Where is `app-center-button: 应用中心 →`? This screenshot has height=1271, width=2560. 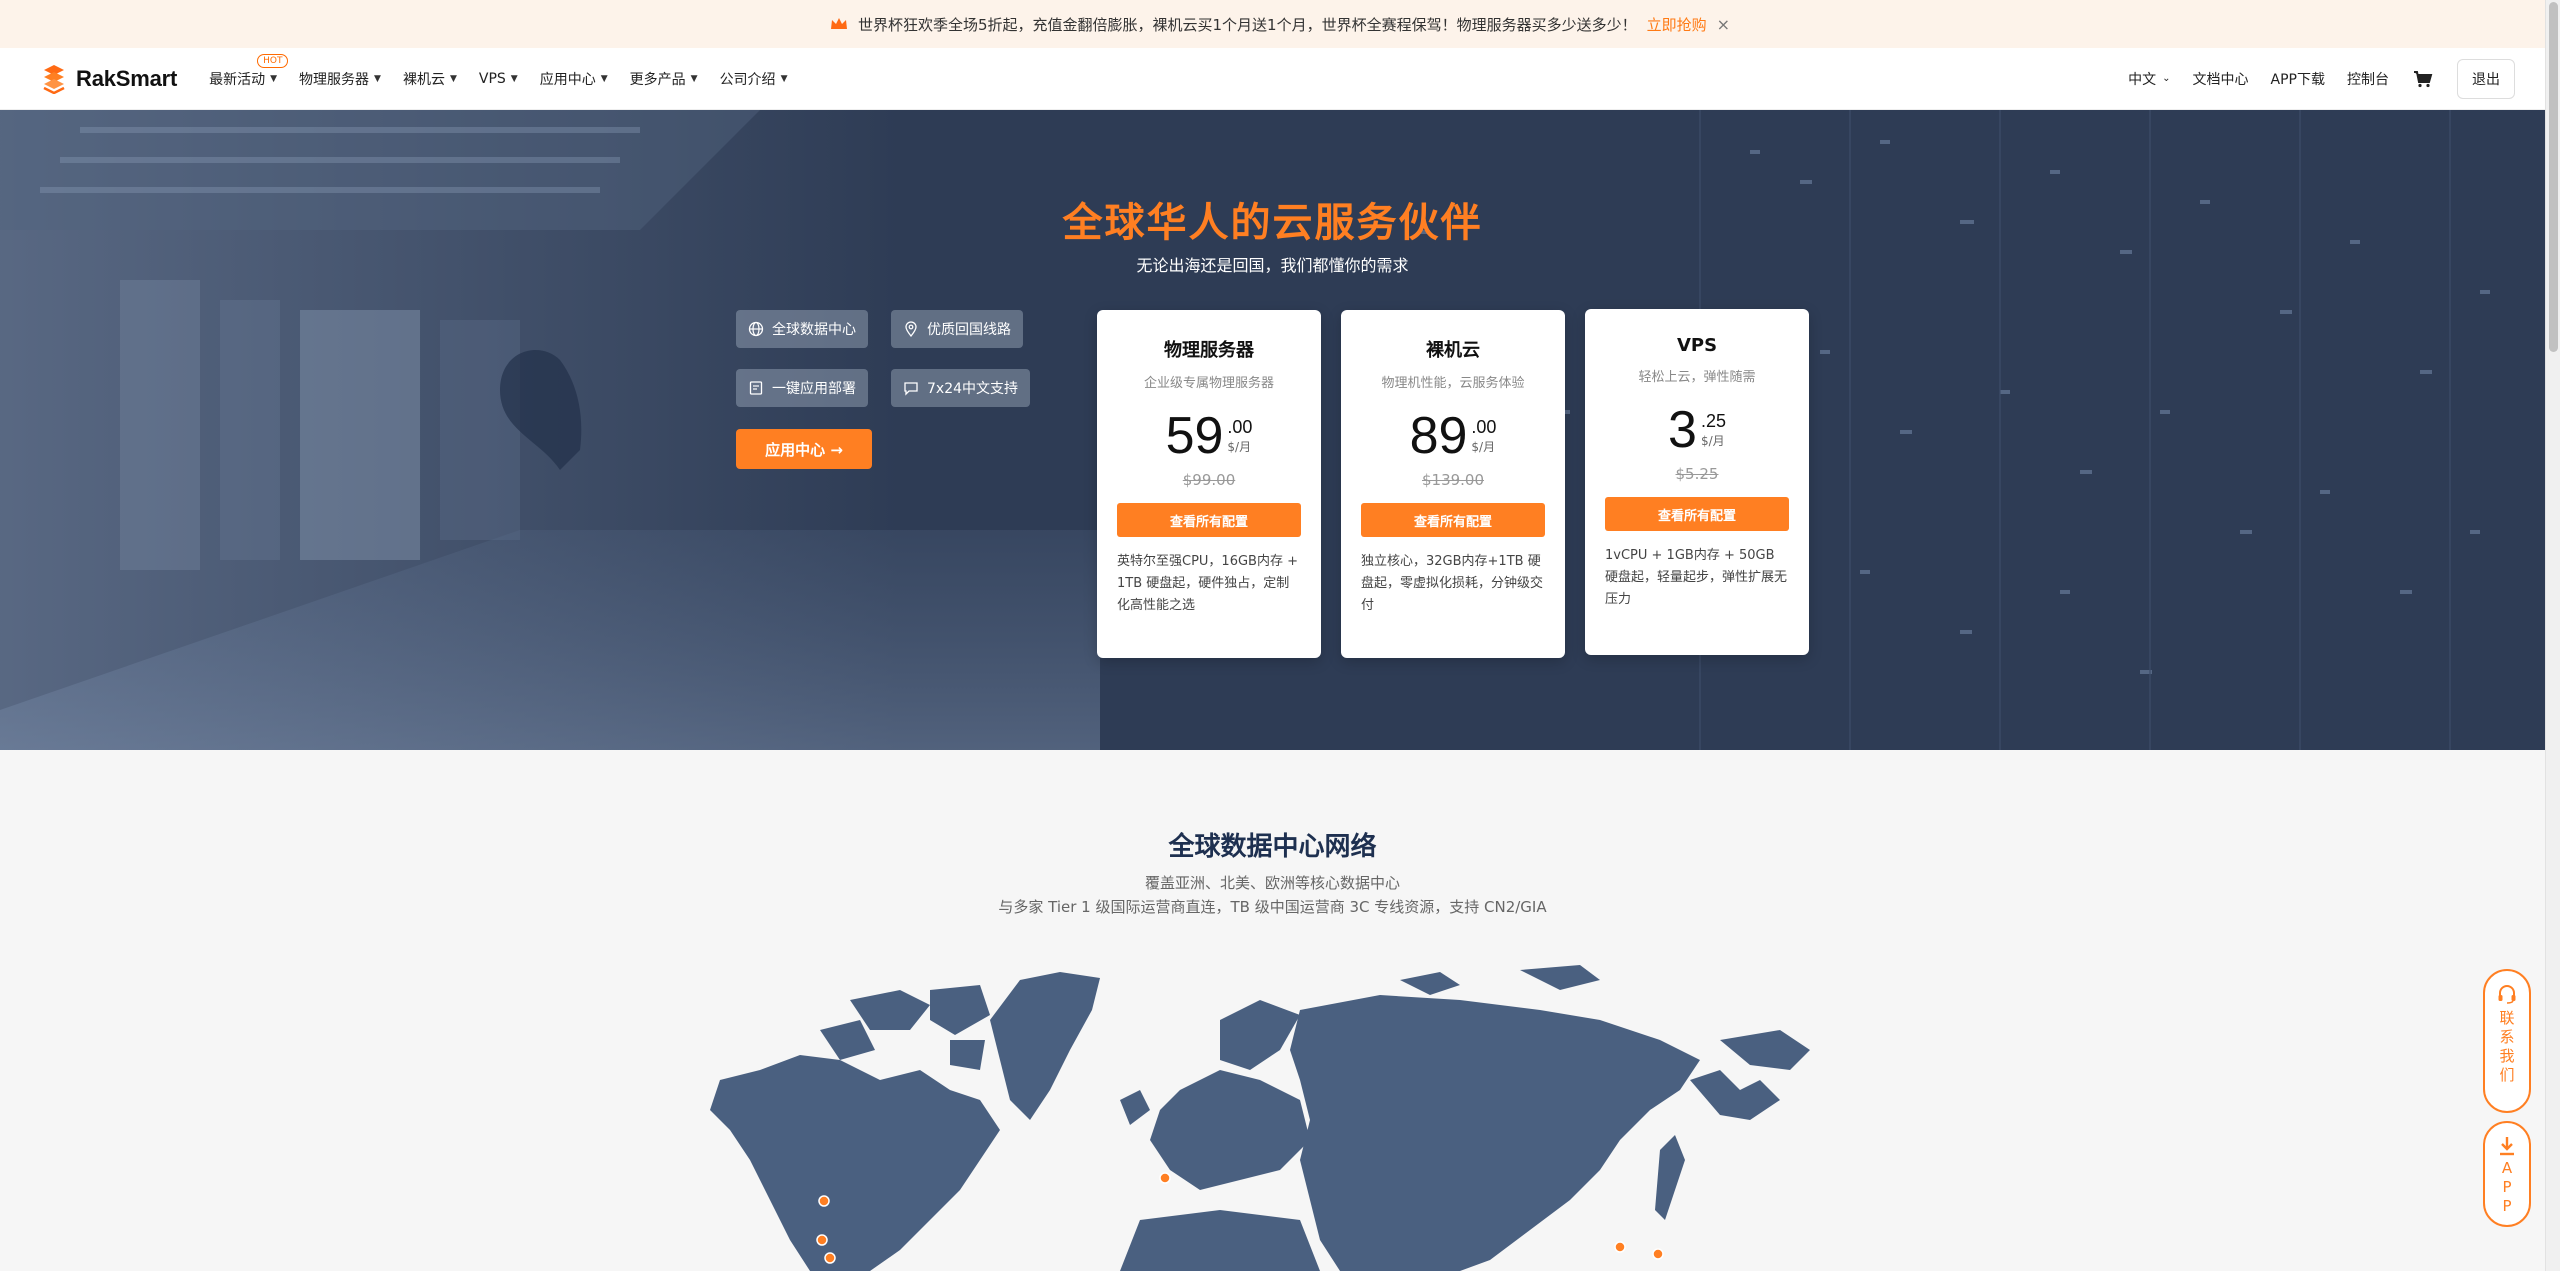 app-center-button: 应用中心 → is located at coordinates (804, 449).